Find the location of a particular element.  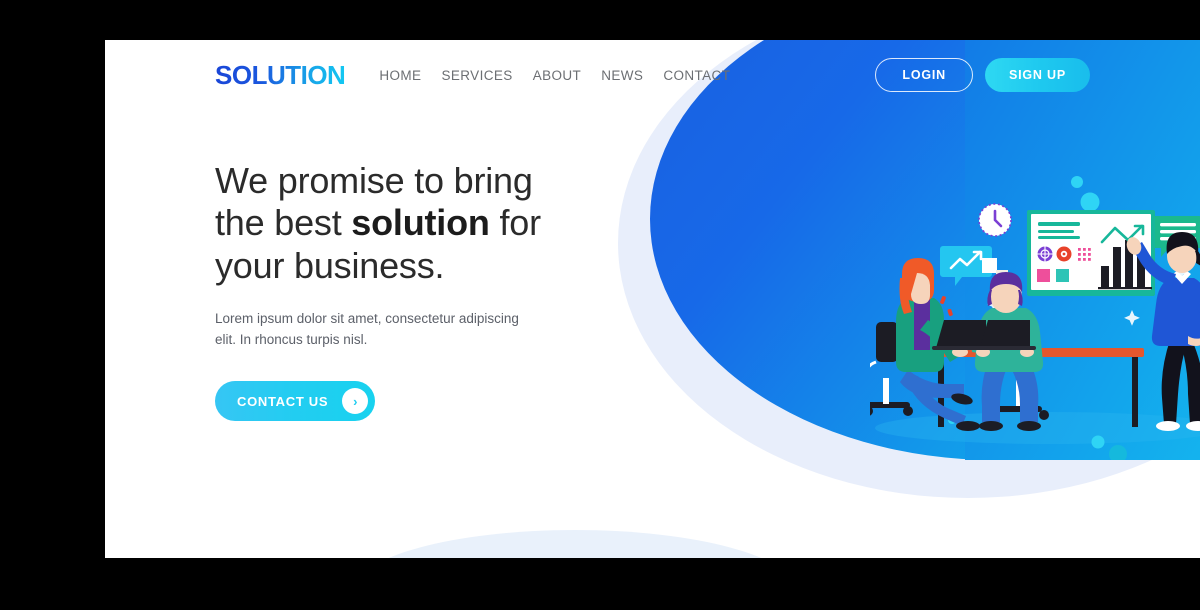

board-icon-square-teal is located at coordinates (1062, 275).